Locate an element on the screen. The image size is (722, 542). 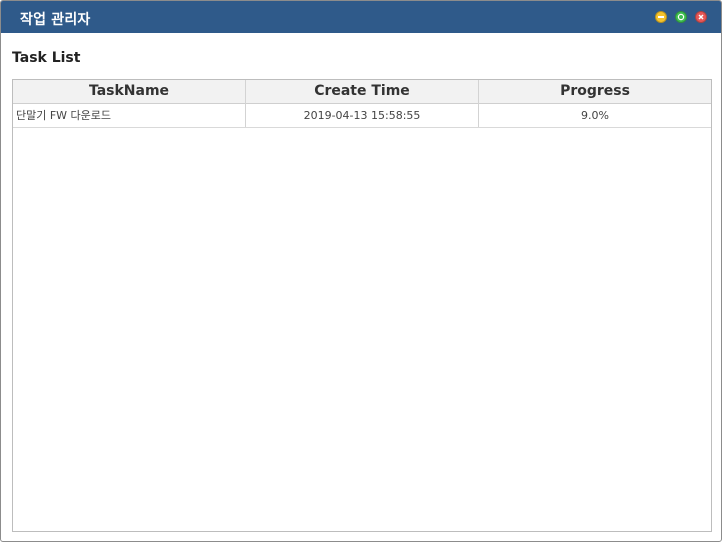
cell-create-time: 2019-04-13 15:58:55 is located at coordinates (362, 115).